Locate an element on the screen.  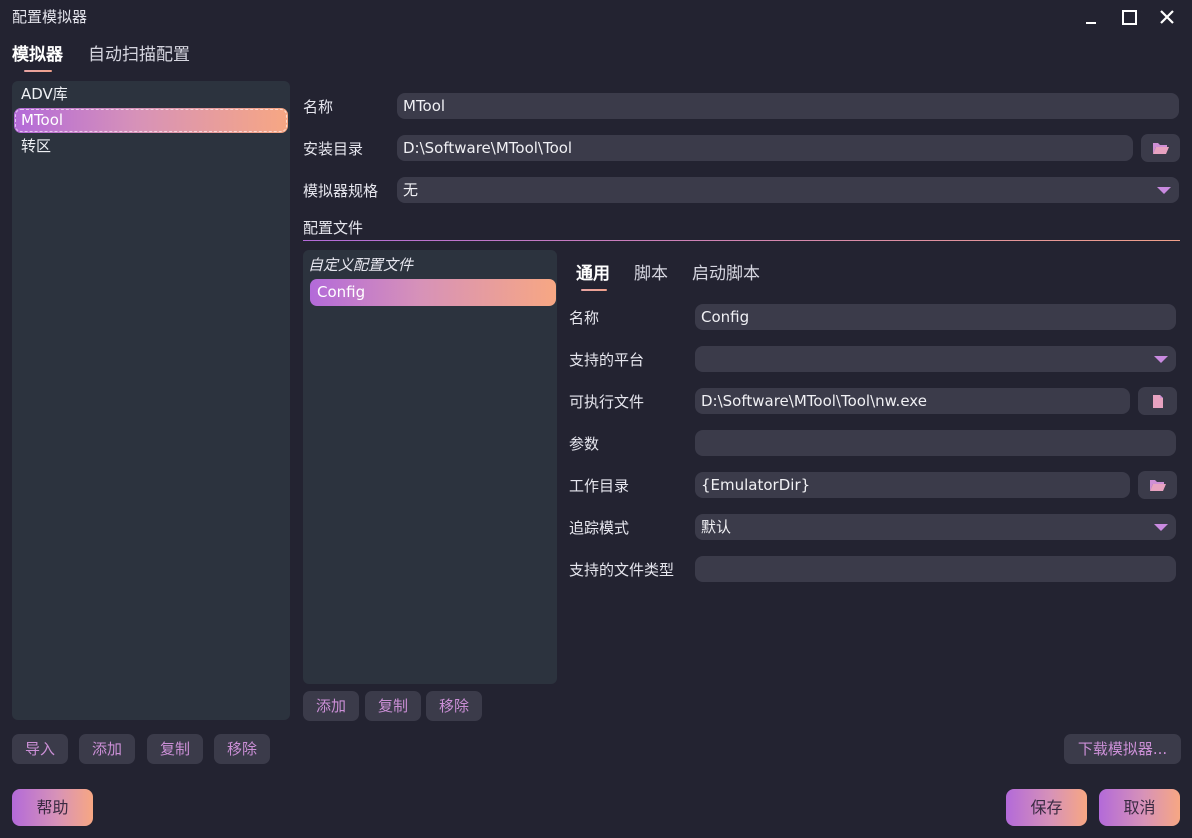
platform-label: 支持的平台 is located at coordinates (607, 360).